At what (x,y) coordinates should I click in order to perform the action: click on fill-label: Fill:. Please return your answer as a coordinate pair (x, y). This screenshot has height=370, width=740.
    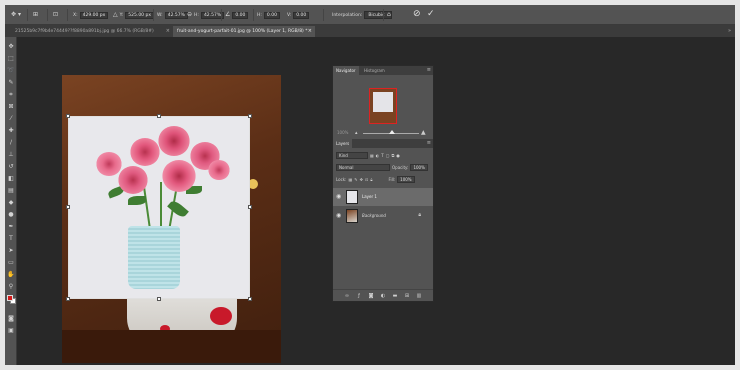
    Looking at the image, I should click on (392, 179).